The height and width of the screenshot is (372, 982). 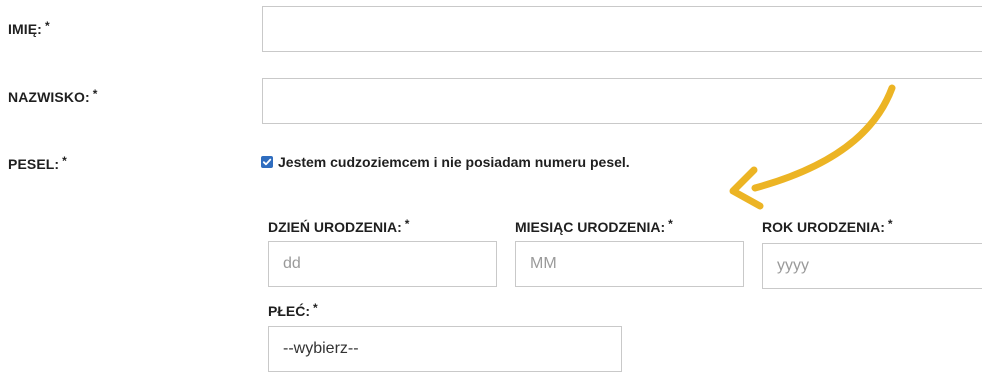 I want to click on checkmark-icon, so click(x=267, y=162).